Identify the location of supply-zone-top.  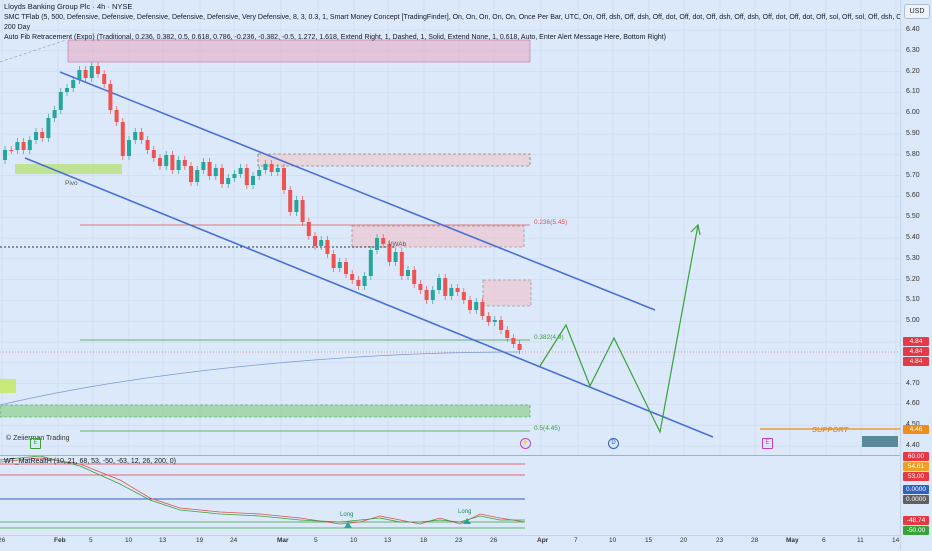
(299, 51).